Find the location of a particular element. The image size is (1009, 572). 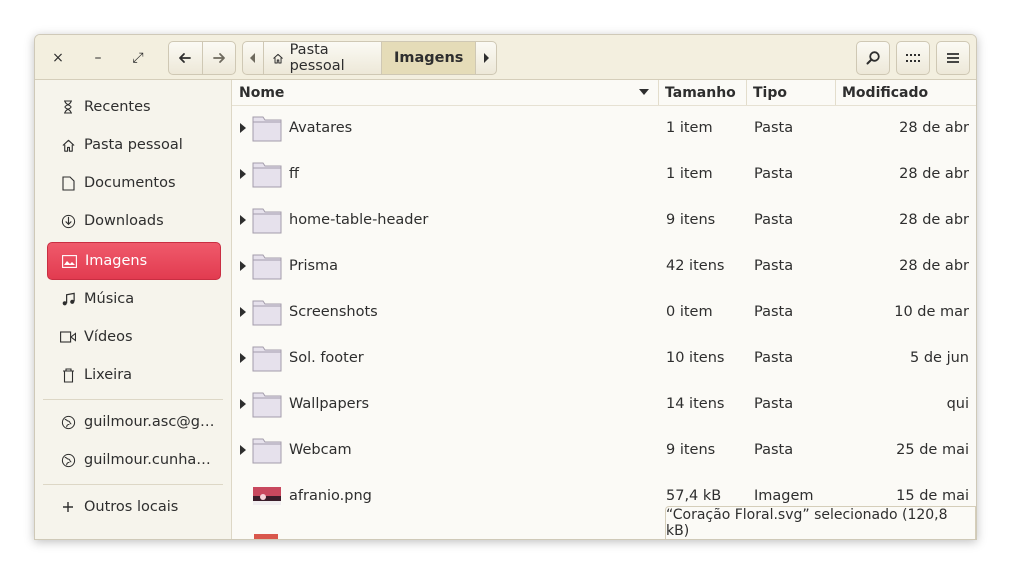

trash-icon is located at coordinates (68, 375).